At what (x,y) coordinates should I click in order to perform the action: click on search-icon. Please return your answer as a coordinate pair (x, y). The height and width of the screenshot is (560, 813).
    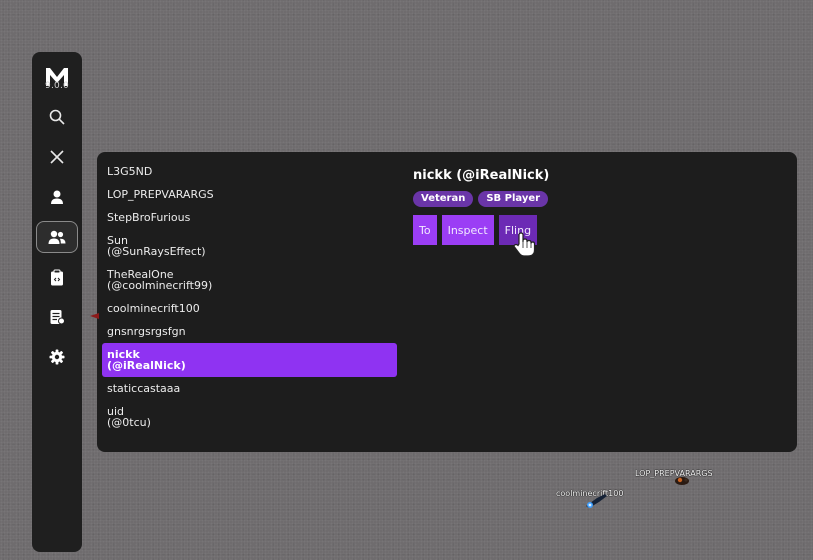
    Looking at the image, I should click on (57, 117).